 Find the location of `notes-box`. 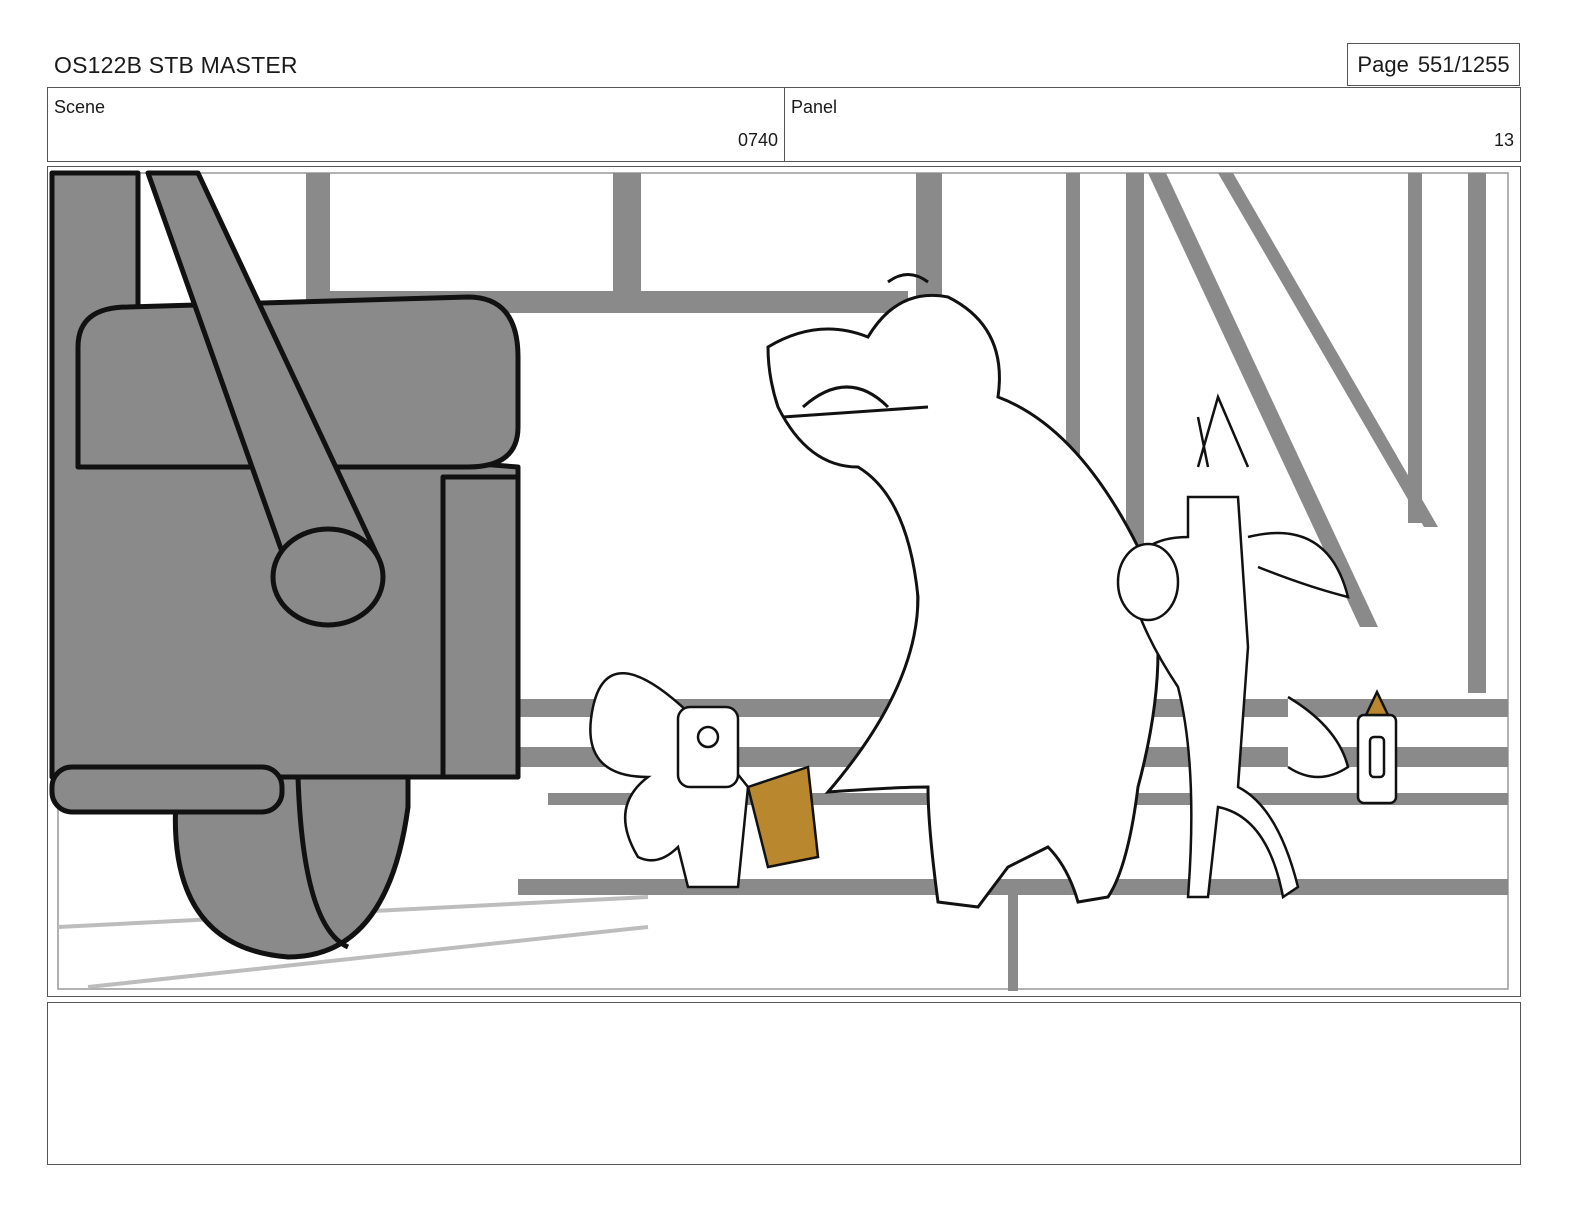

notes-box is located at coordinates (784, 1083).